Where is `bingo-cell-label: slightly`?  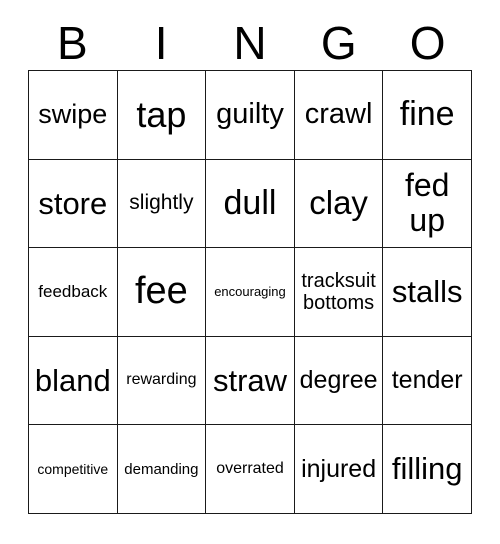 bingo-cell-label: slightly is located at coordinates (161, 203).